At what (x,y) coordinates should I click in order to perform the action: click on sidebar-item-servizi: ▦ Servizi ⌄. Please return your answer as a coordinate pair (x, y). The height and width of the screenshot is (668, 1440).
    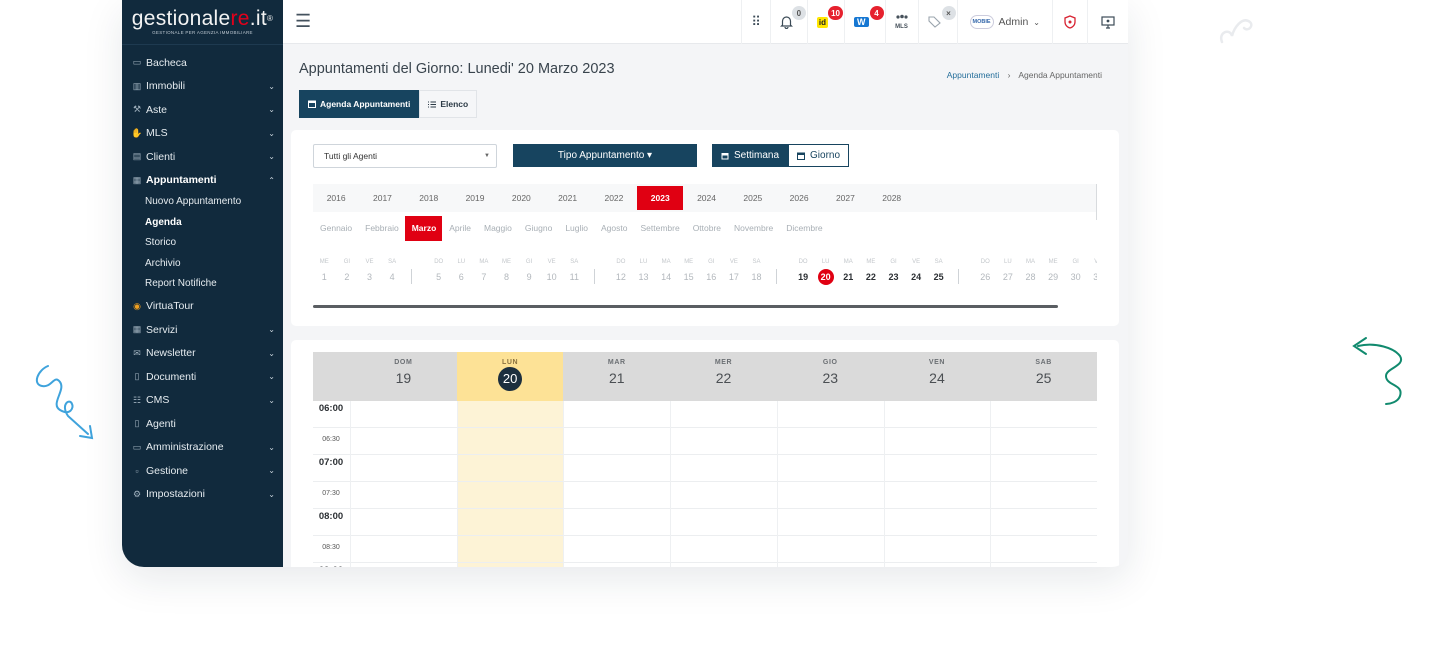
    Looking at the image, I should click on (202, 330).